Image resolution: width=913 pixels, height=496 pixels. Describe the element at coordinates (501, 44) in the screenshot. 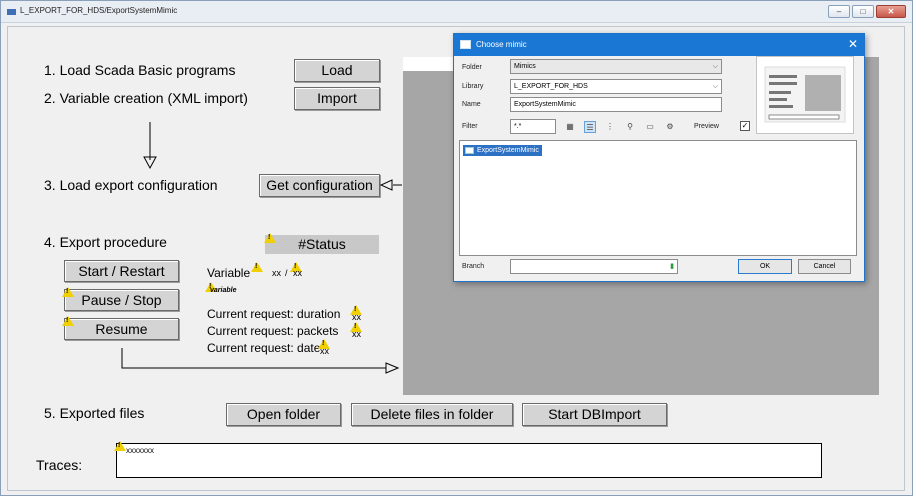

I see `dialog-title: Choose mimic` at that location.